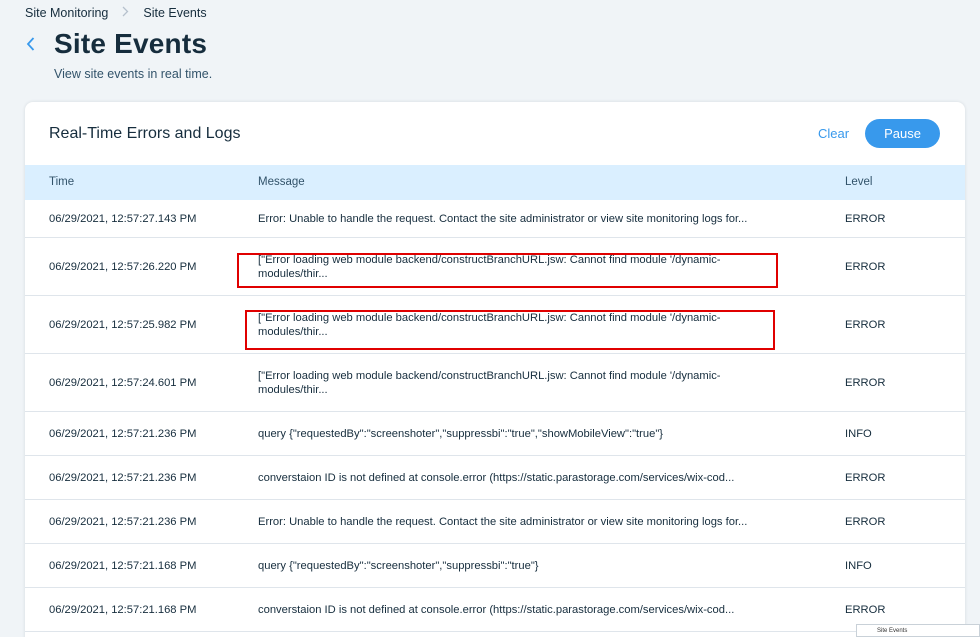 This screenshot has height=637, width=980. Describe the element at coordinates (131, 43) in the screenshot. I see `page-title: Site Events` at that location.